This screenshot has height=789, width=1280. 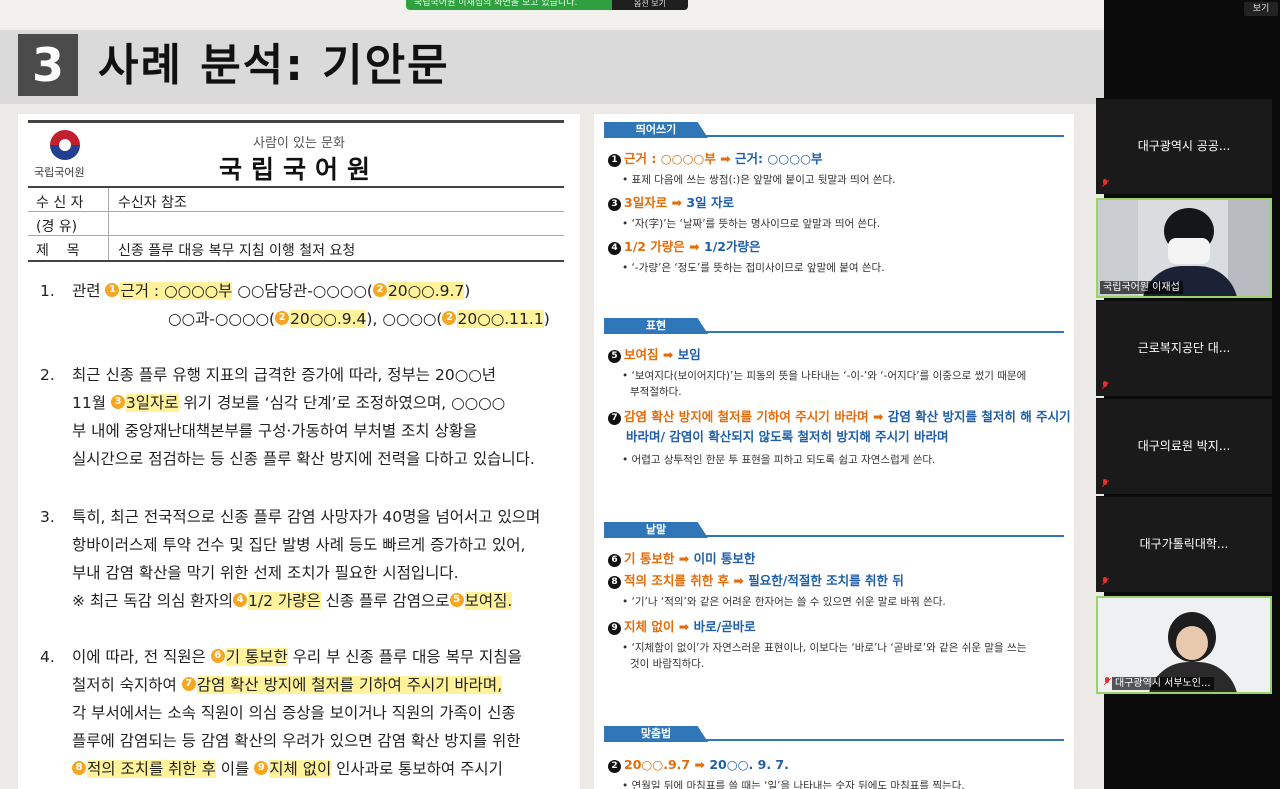 I want to click on correction-item-1: 1 근거 : ○○○○부 ➡ 근거: ○○○○부, so click(x=715, y=159).